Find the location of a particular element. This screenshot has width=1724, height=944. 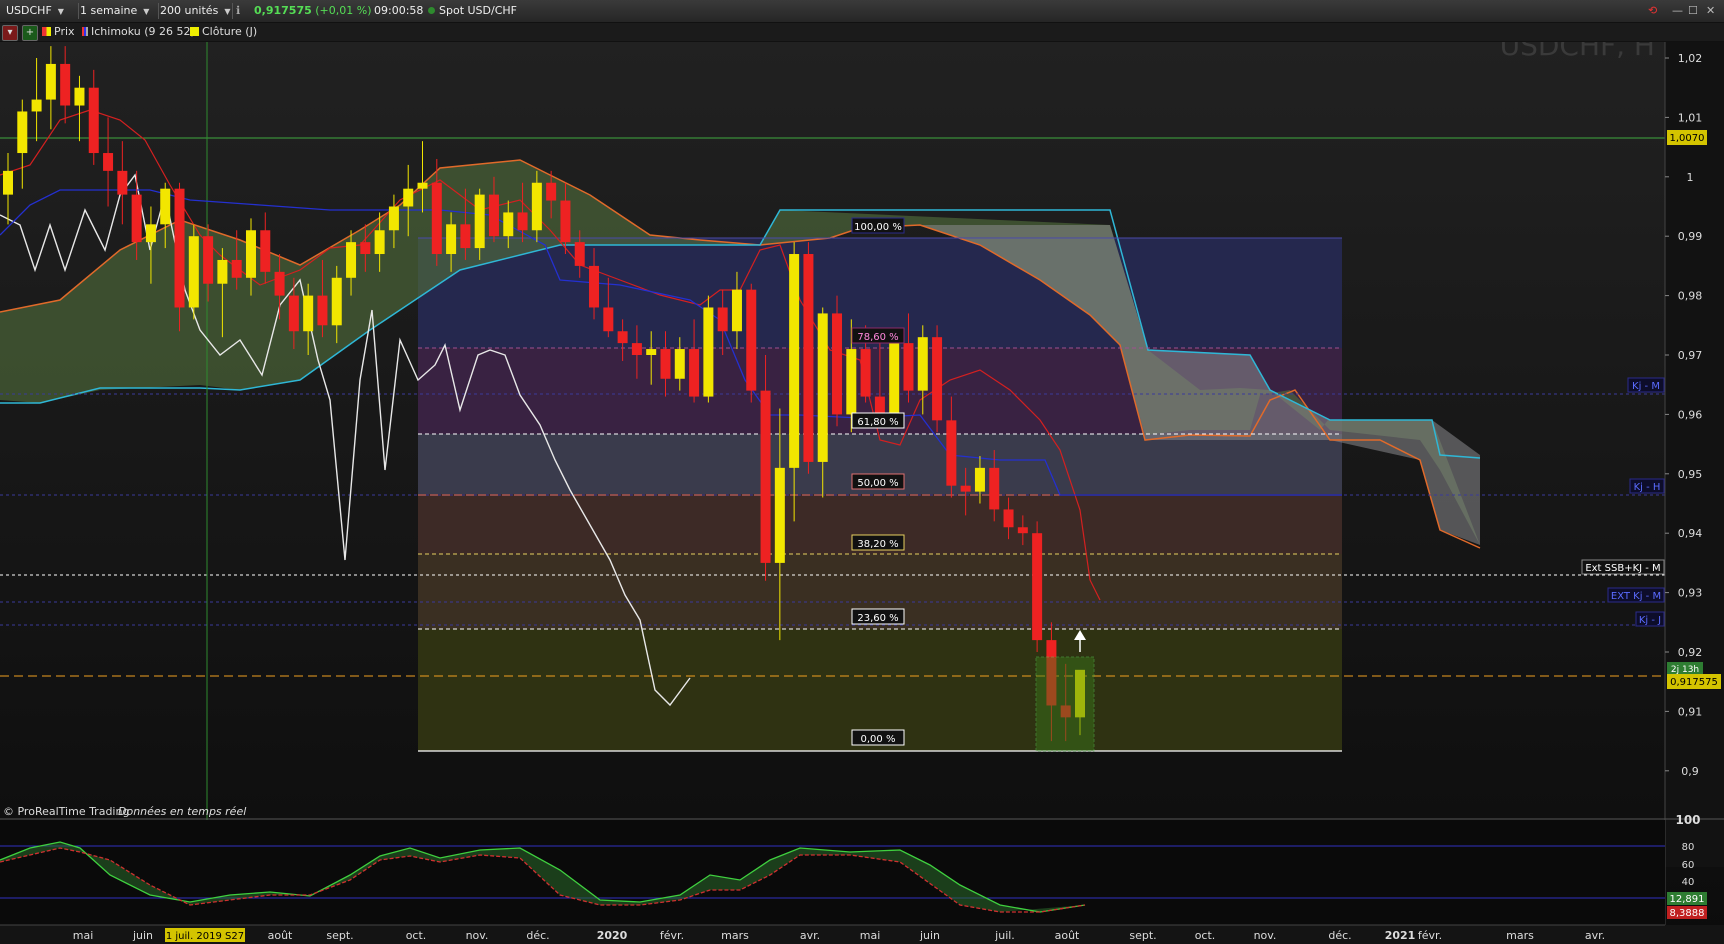

current-candle-box is located at coordinates (1065, 704).